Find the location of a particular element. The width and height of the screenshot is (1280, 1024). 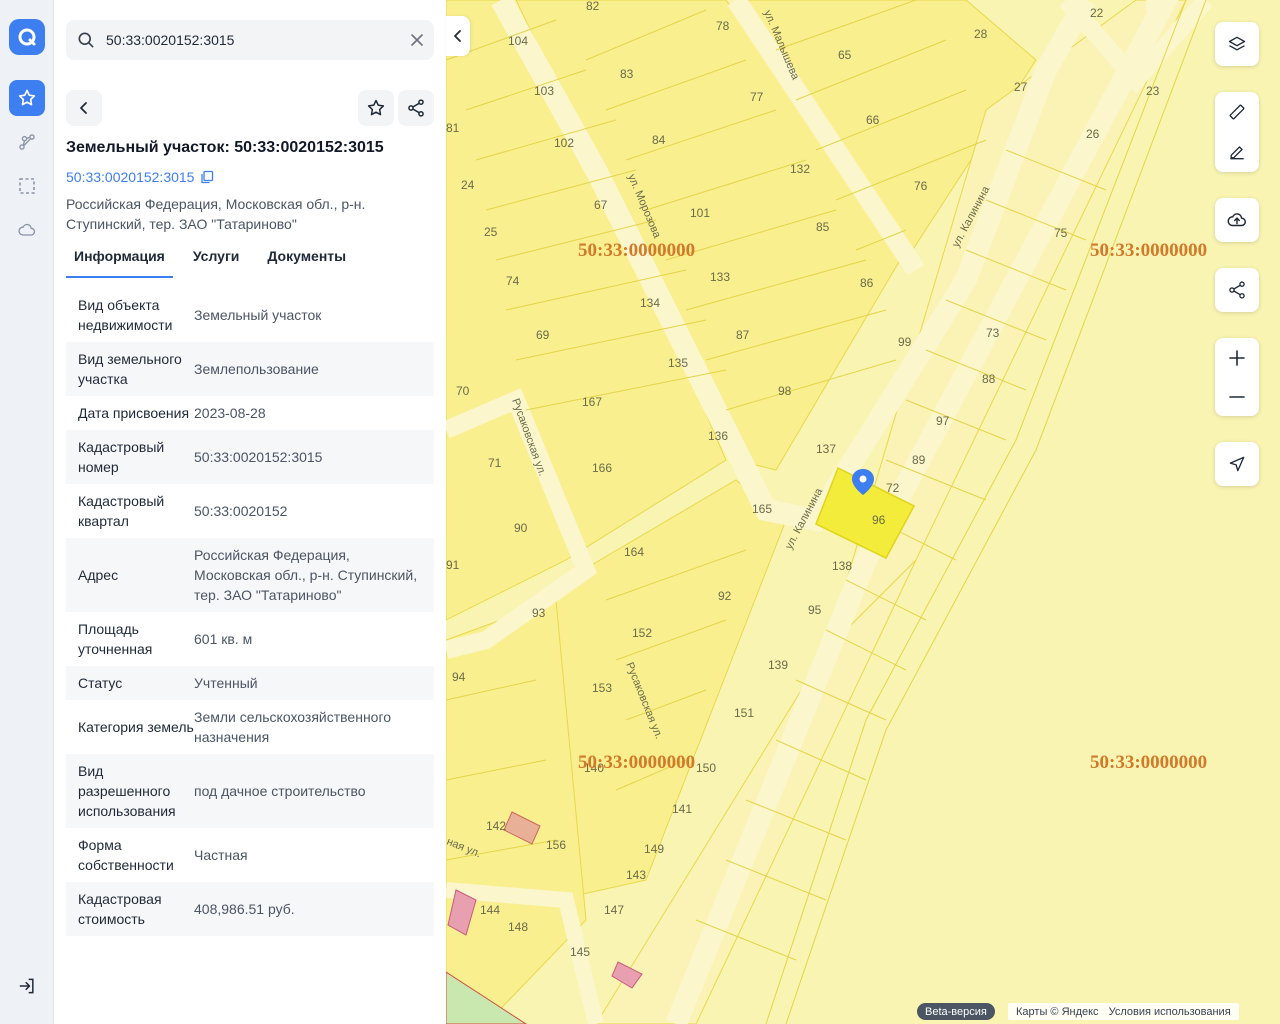

parcel-number: 139 is located at coordinates (778, 665).